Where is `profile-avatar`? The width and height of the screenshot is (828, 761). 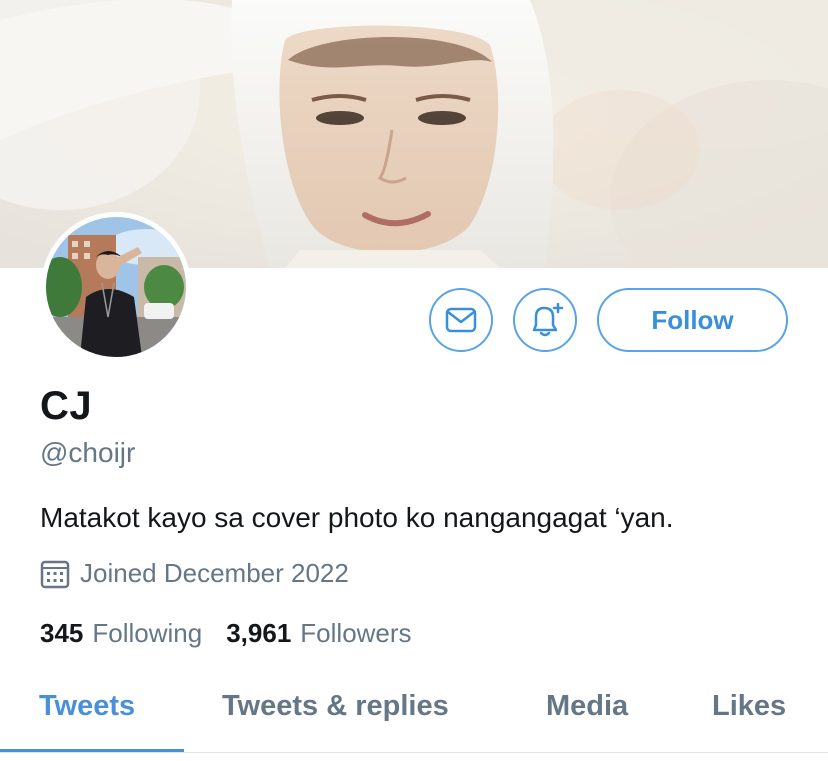
profile-avatar is located at coordinates (116, 287).